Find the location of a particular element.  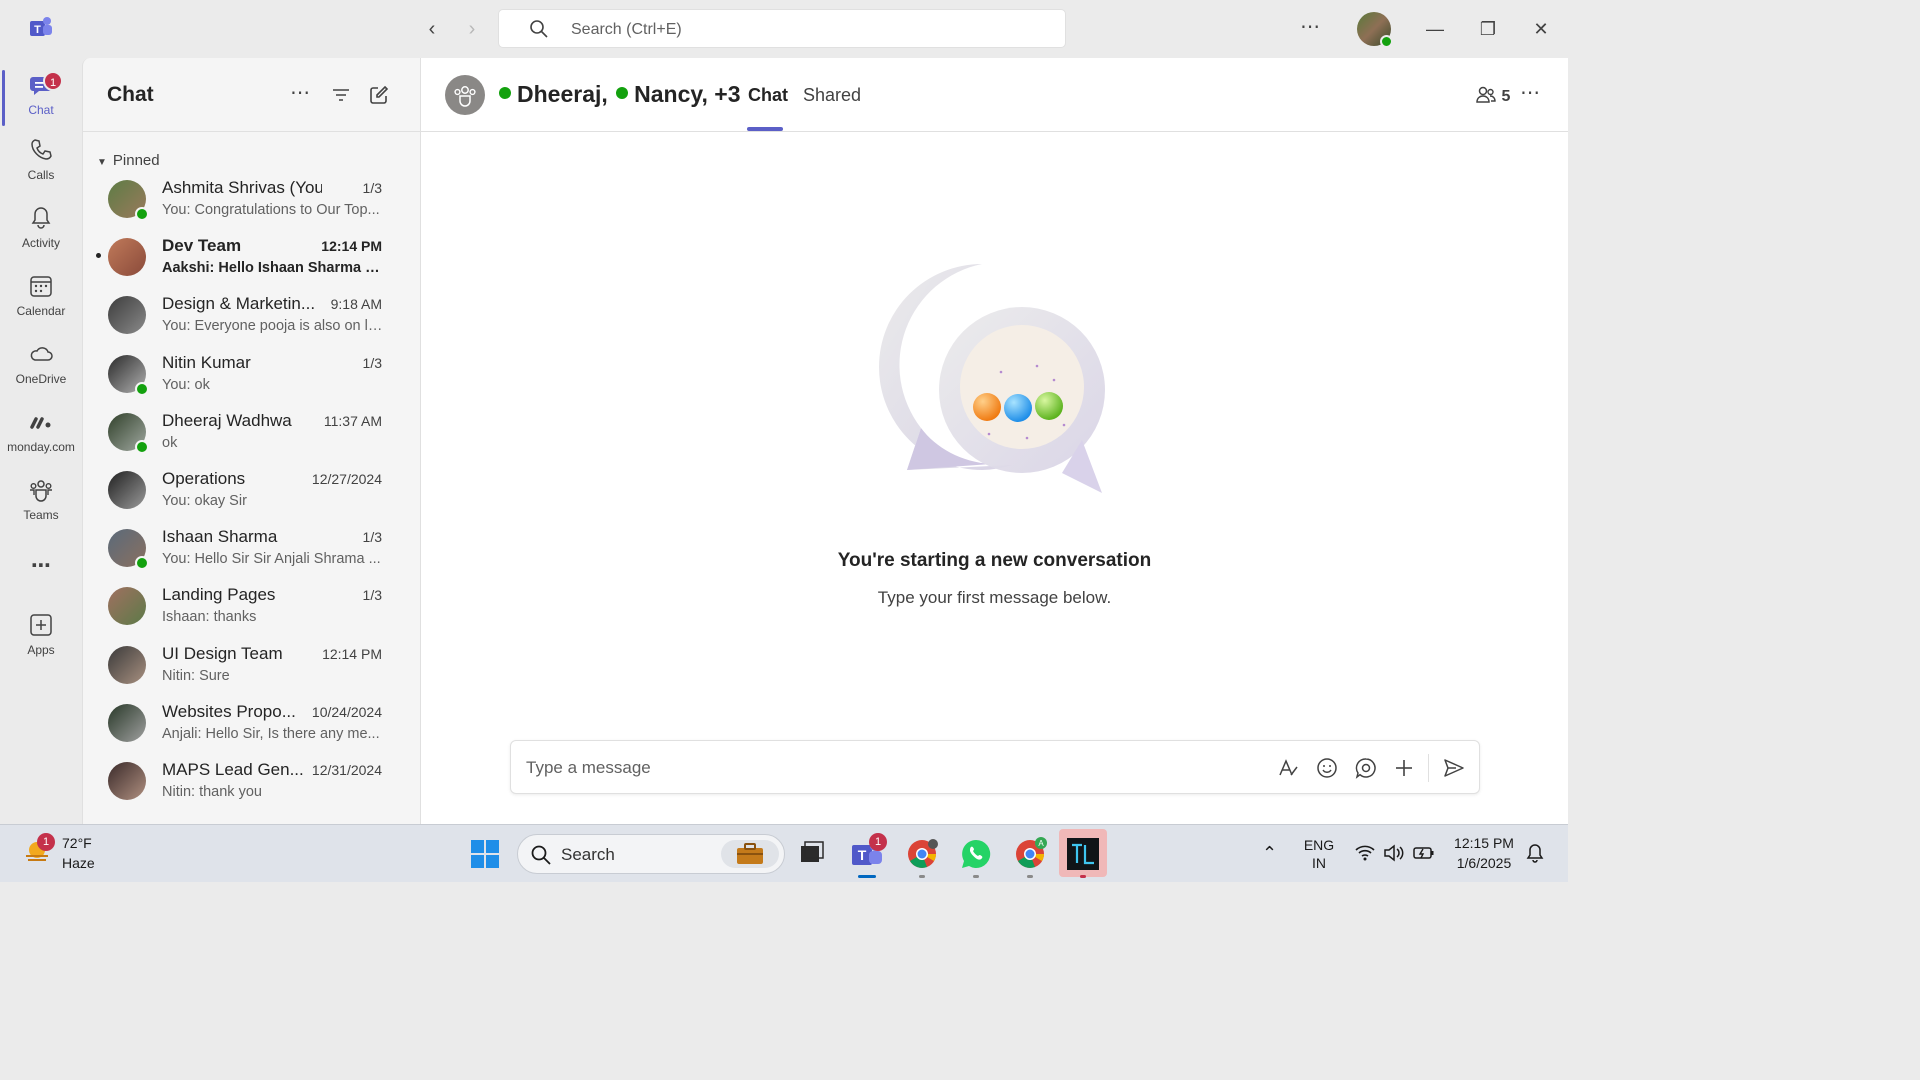

participants-button: 5 is located at coordinates (1492, 95).